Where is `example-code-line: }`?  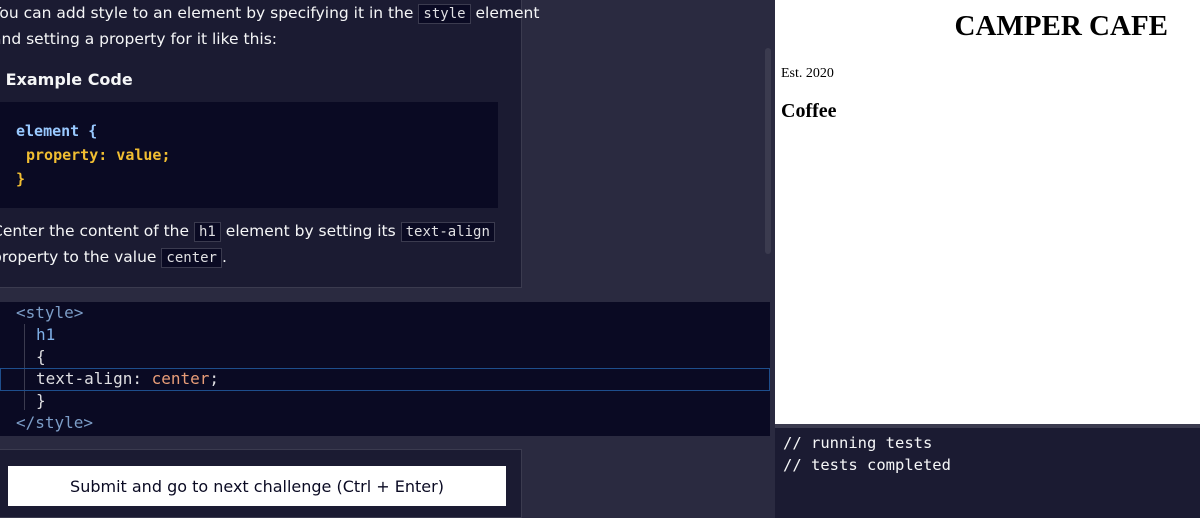 example-code-line: } is located at coordinates (21, 179).